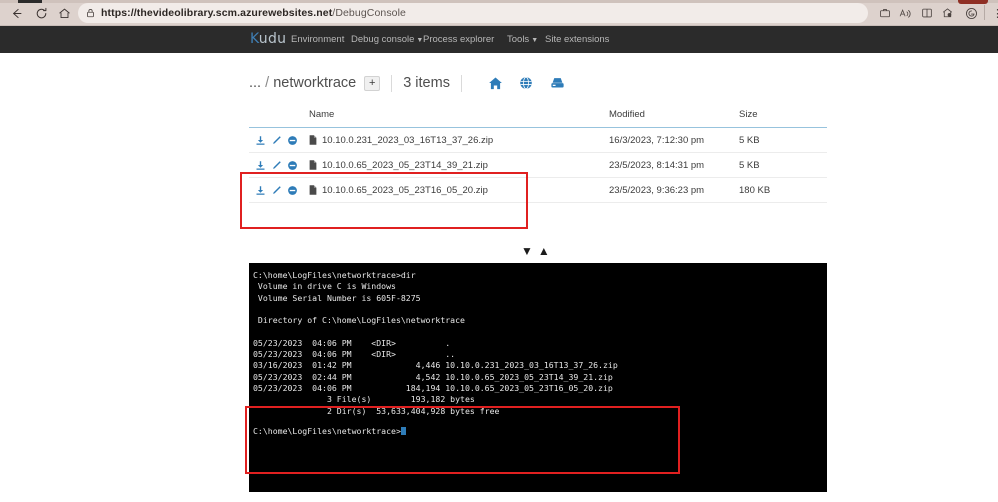  What do you see at coordinates (254, 39) in the screenshot?
I see `kudu-logo-k: K` at bounding box center [254, 39].